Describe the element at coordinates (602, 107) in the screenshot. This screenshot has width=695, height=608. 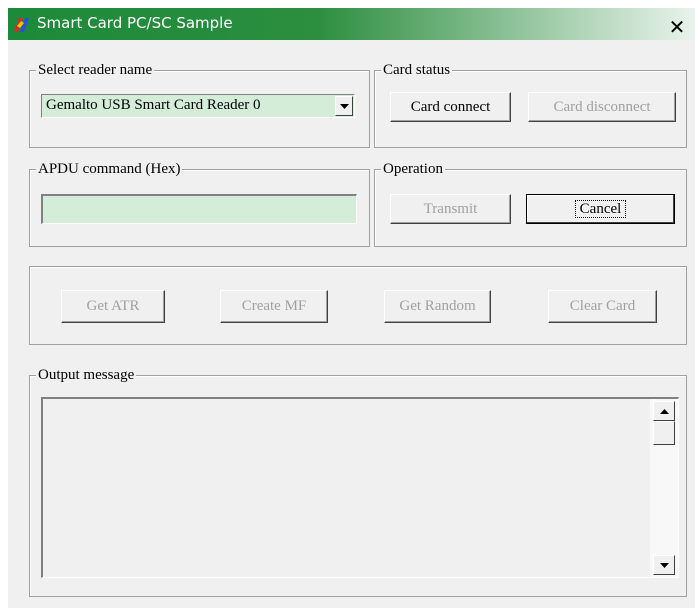
I see `card-disconnect-button: Card disconnect` at that location.